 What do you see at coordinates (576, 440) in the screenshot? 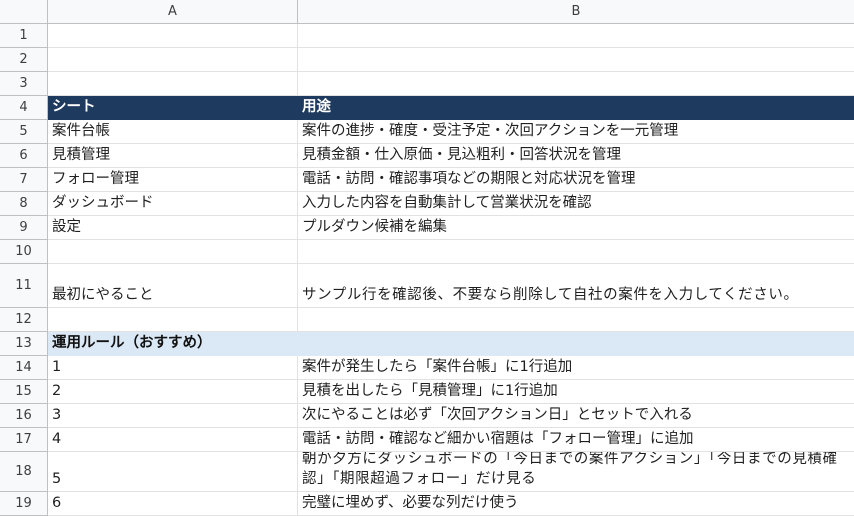
I see `cell-b17: 電話・訪問・確認など細かい宿題は「フォロー管理」に追加` at bounding box center [576, 440].